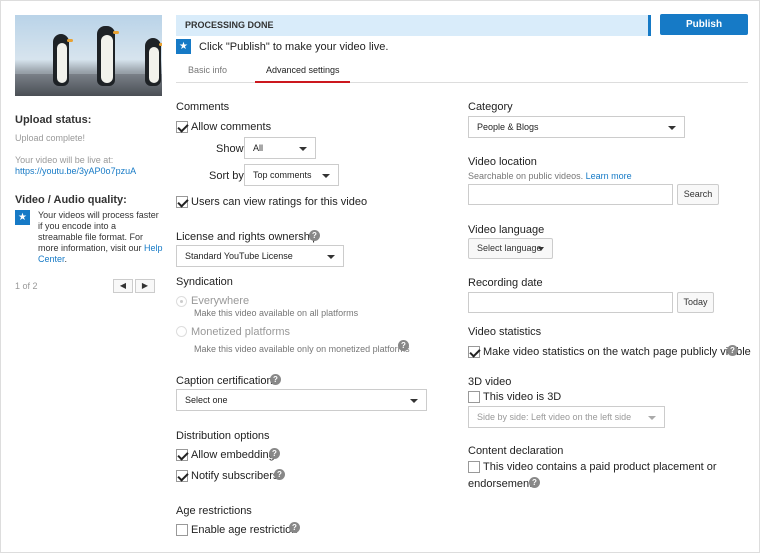 The image size is (760, 553). I want to click on publish-hint-text: Click "Publish" to make your video live., so click(294, 46).